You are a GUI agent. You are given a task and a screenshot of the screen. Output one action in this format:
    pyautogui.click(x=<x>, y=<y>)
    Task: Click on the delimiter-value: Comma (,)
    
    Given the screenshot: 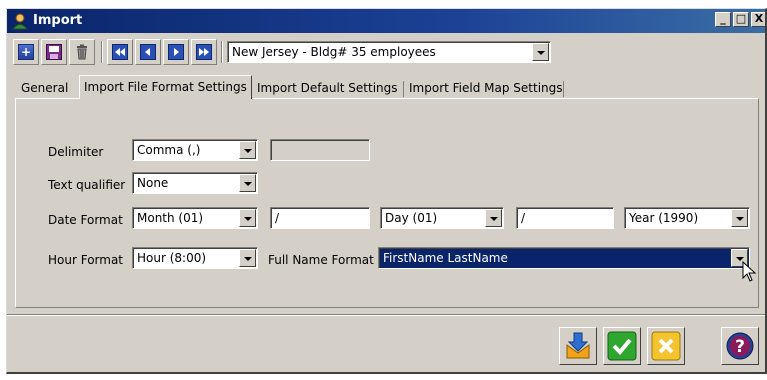 What is the action you would take?
    pyautogui.click(x=169, y=150)
    